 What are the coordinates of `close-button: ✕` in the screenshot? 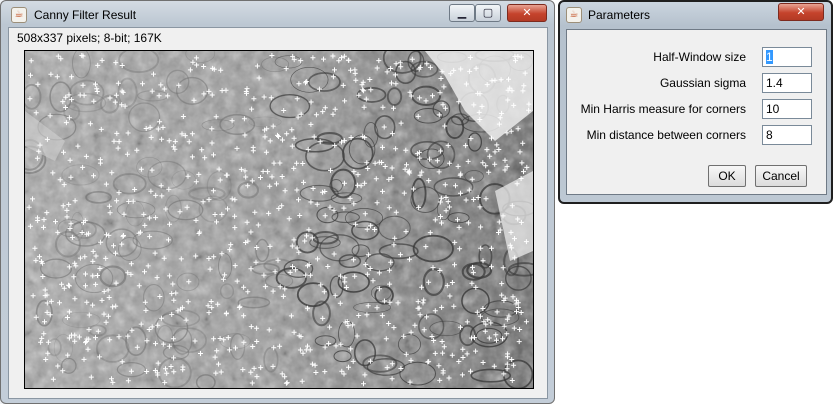 It's located at (527, 13).